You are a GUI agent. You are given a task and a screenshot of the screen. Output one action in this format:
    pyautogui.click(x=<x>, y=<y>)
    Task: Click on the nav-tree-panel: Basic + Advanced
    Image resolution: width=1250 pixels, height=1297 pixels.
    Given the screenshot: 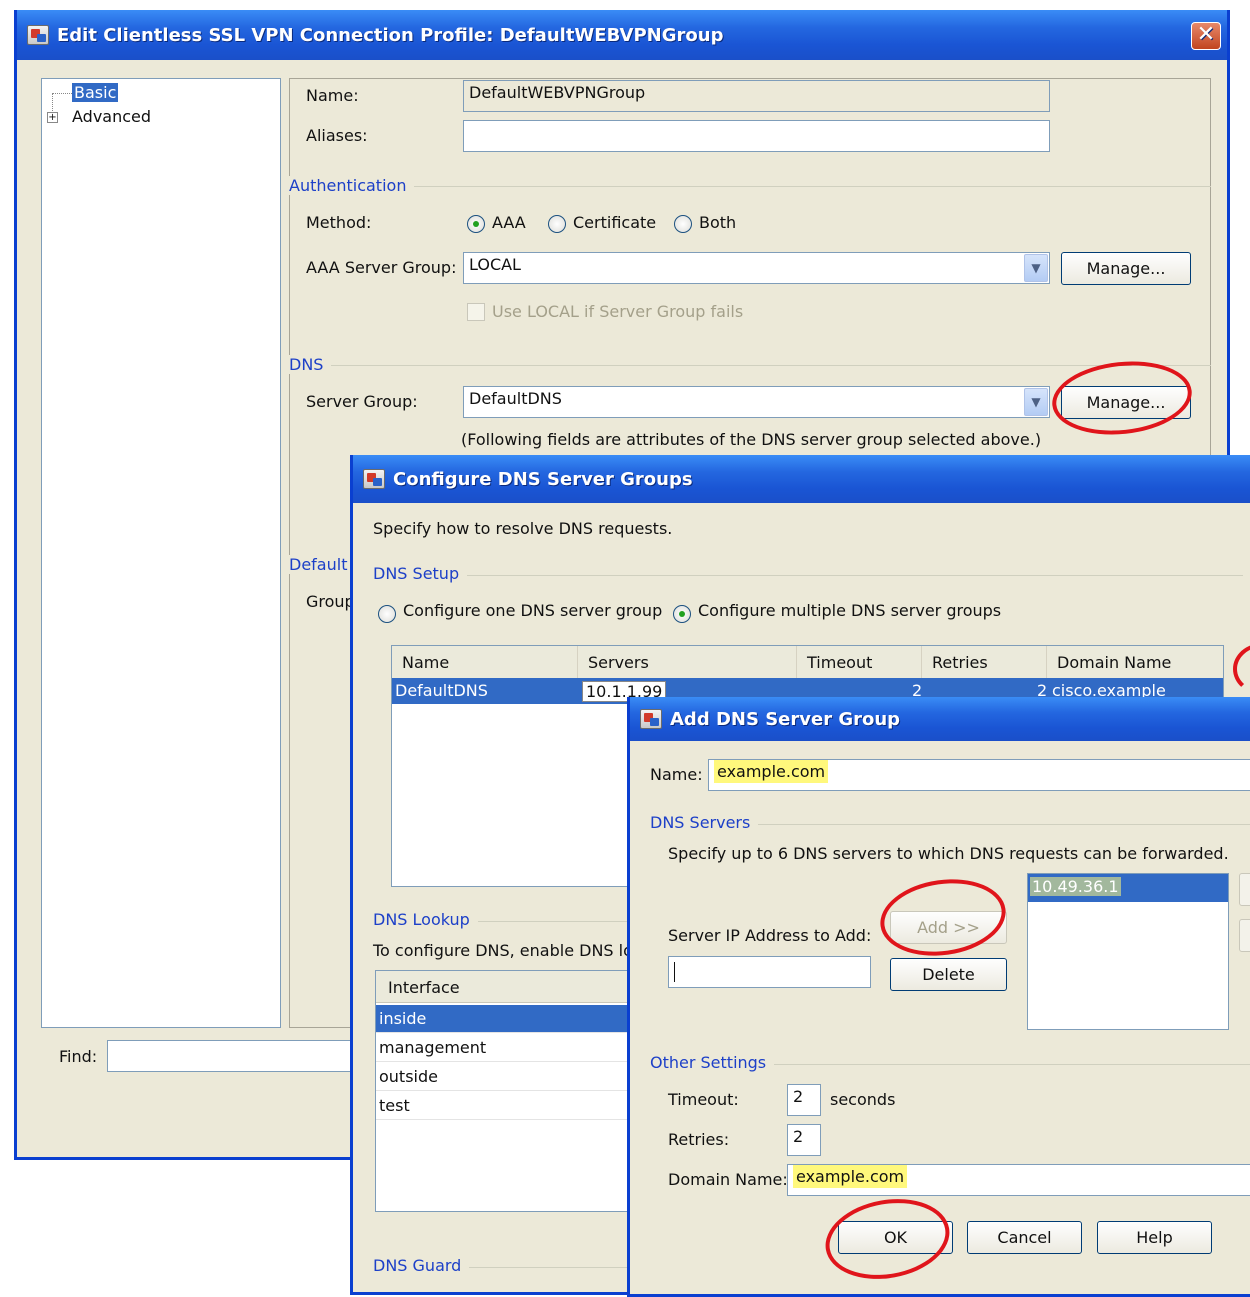 What is the action you would take?
    pyautogui.click(x=161, y=553)
    